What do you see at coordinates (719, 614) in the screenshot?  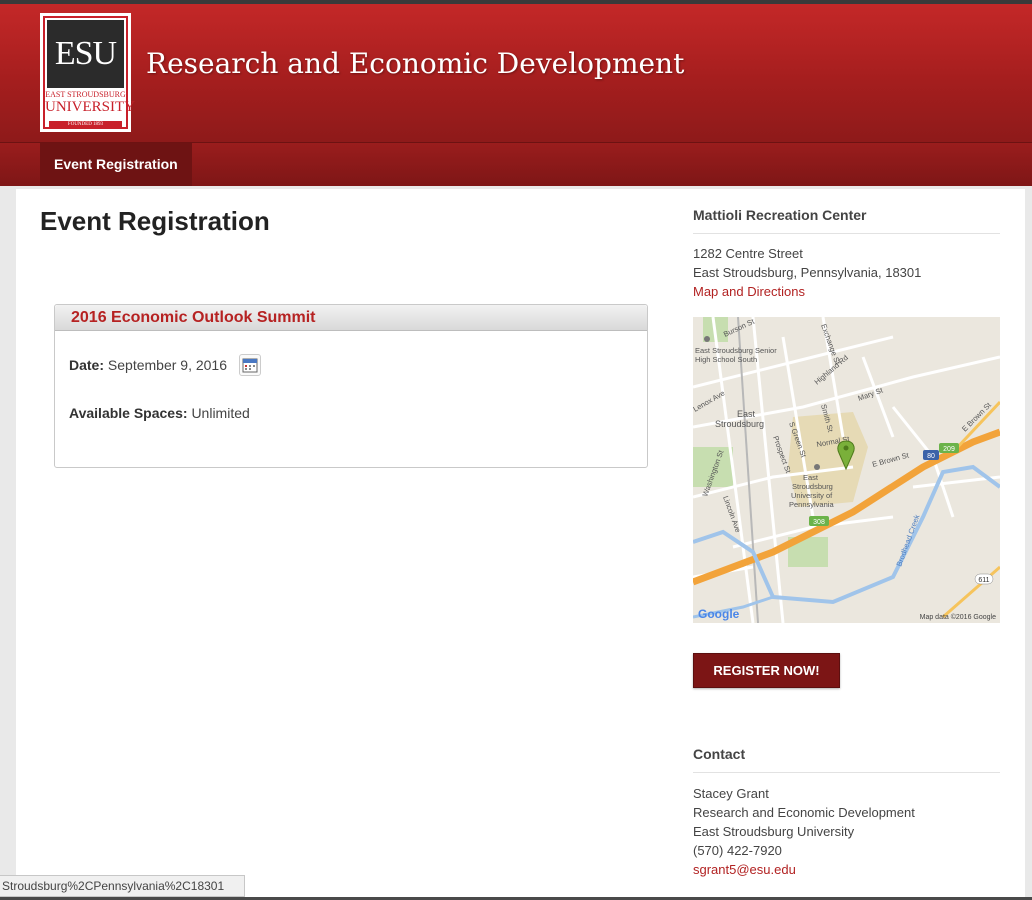 I see `google-logo: Google` at bounding box center [719, 614].